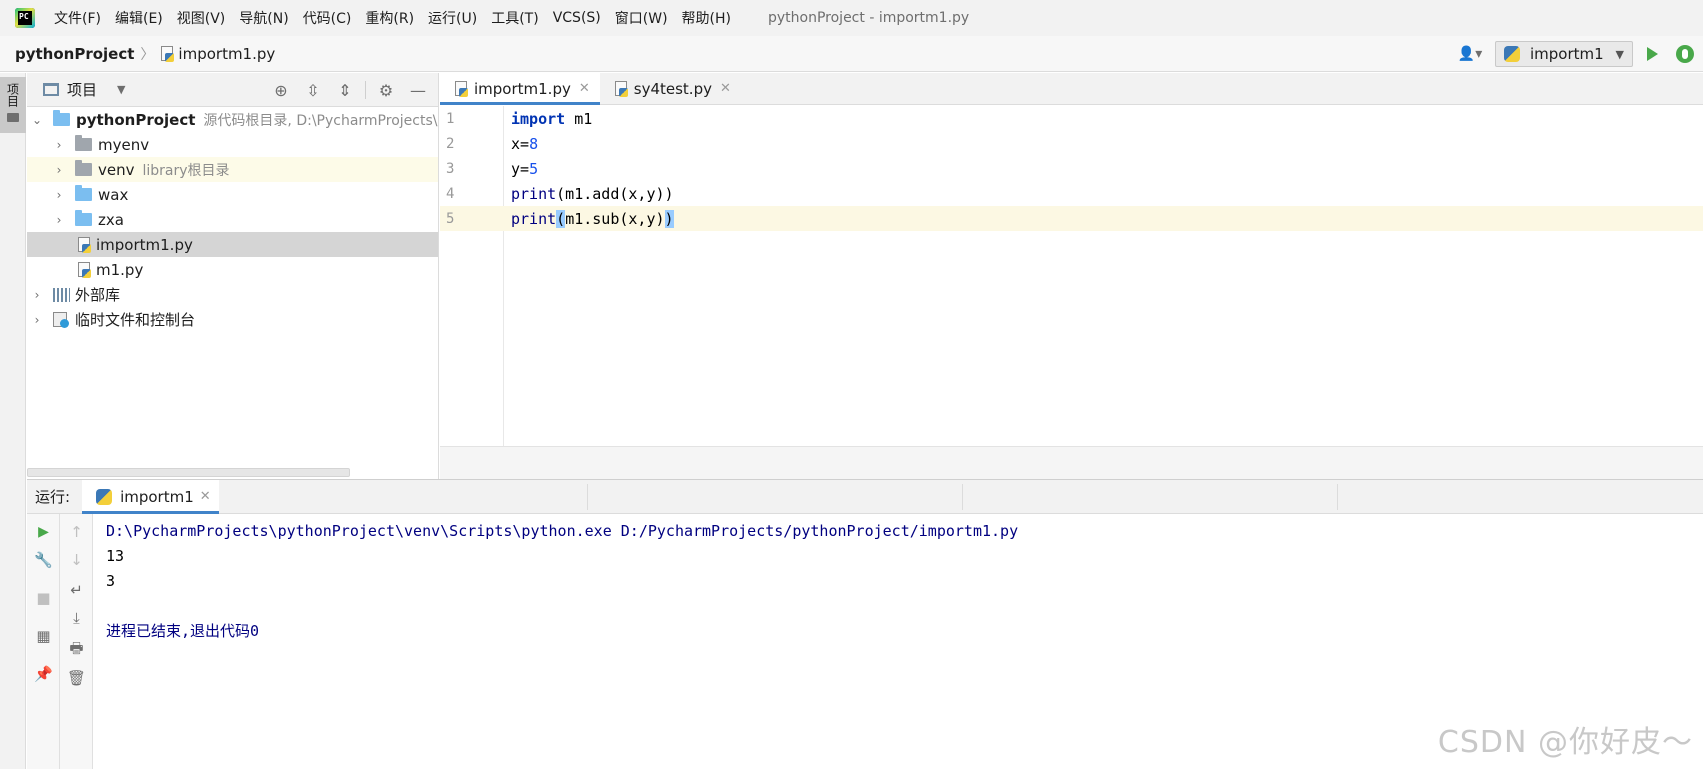  What do you see at coordinates (345, 90) in the screenshot?
I see `collapse-all-icon: ⇕` at bounding box center [345, 90].